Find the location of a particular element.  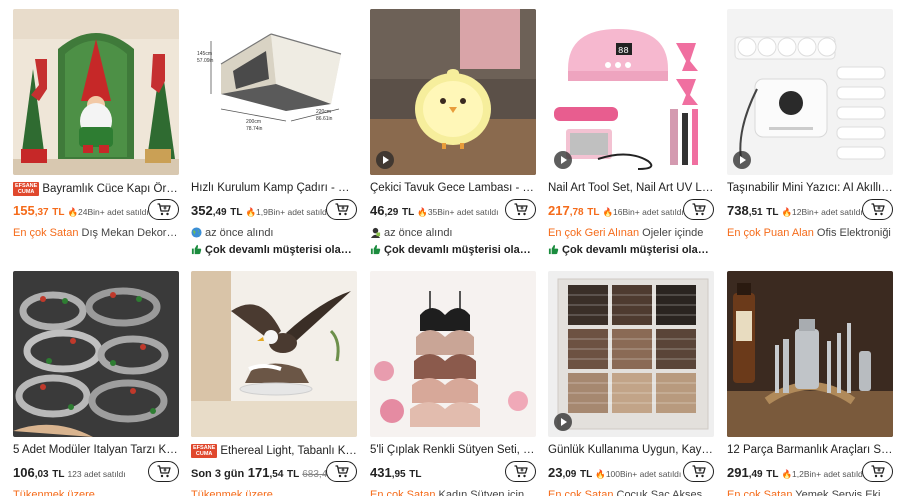

category-link: Ofis Elektroniği is located at coordinates (854, 233).